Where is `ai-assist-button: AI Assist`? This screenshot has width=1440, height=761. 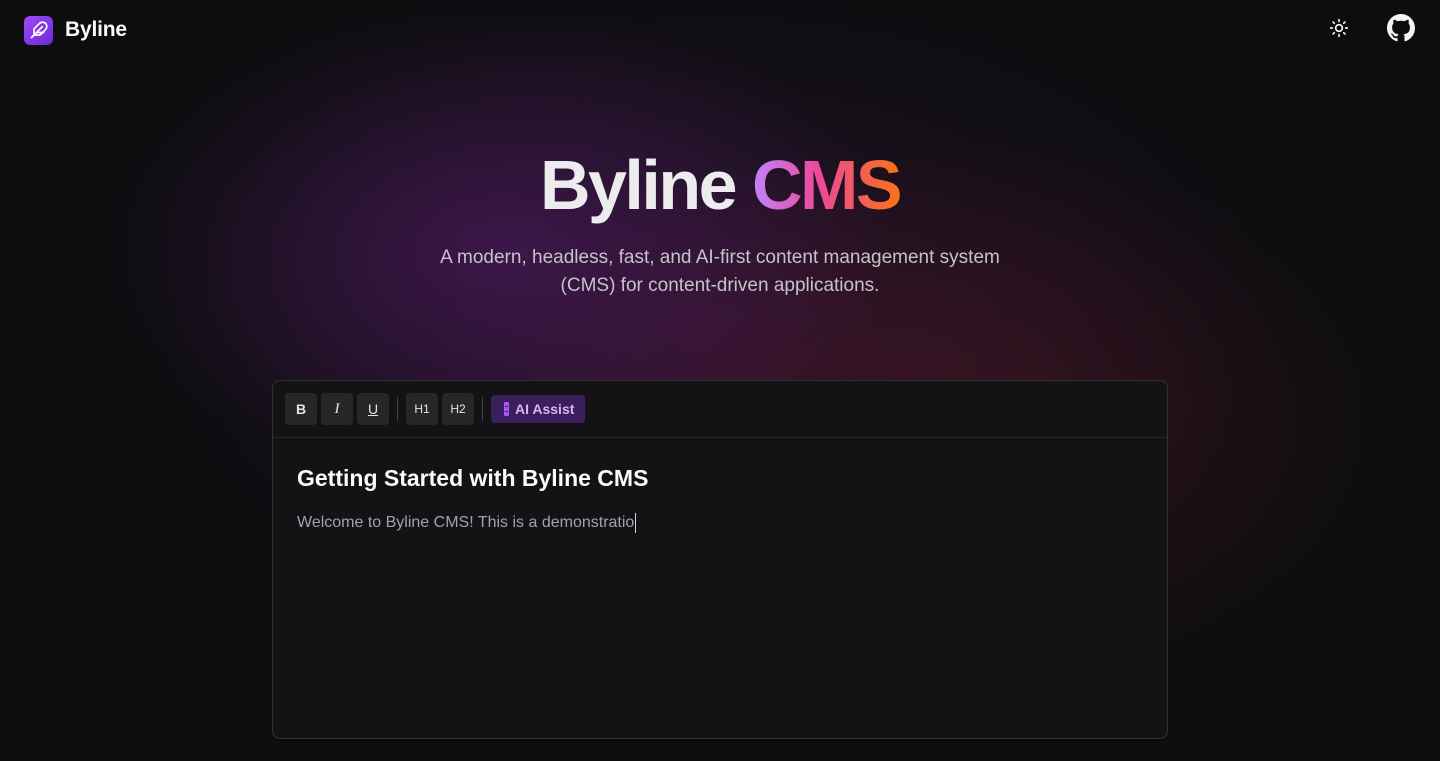 ai-assist-button: AI Assist is located at coordinates (538, 409).